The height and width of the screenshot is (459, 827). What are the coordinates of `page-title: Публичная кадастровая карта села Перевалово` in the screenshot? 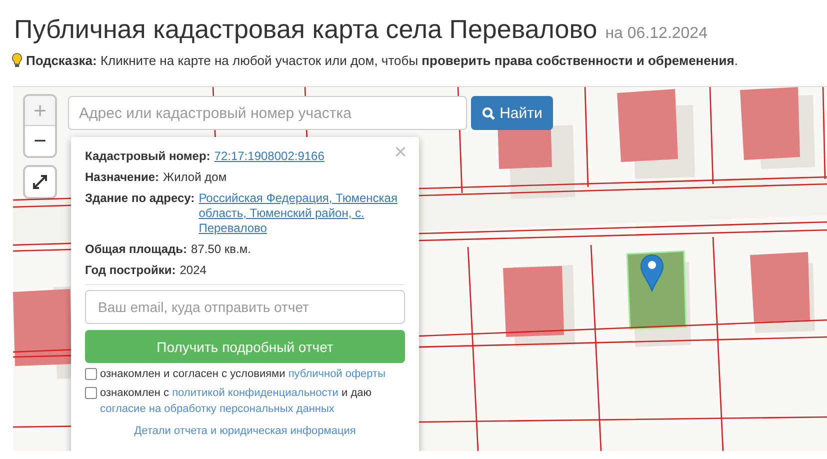 It's located at (306, 29).